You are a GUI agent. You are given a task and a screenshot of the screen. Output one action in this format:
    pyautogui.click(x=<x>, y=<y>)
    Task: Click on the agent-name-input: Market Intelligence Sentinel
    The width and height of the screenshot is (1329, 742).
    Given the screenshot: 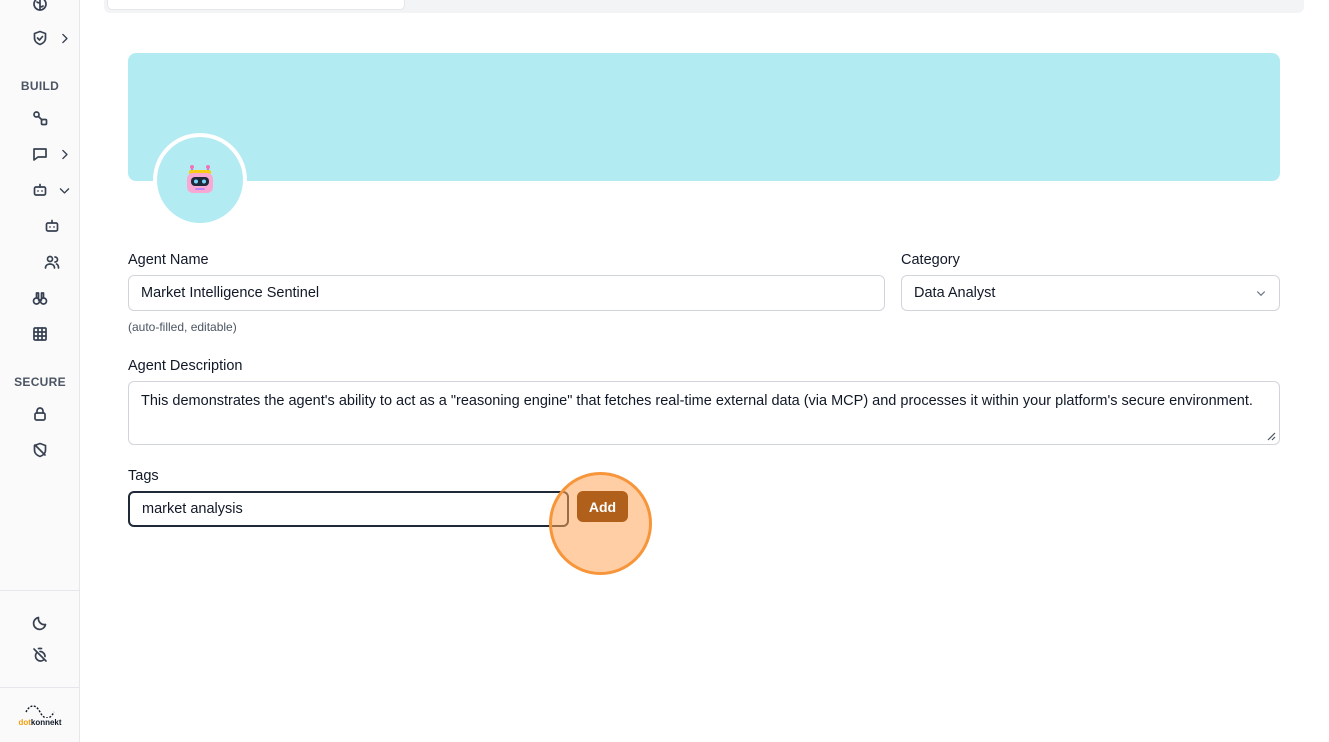 What is the action you would take?
    pyautogui.click(x=506, y=293)
    